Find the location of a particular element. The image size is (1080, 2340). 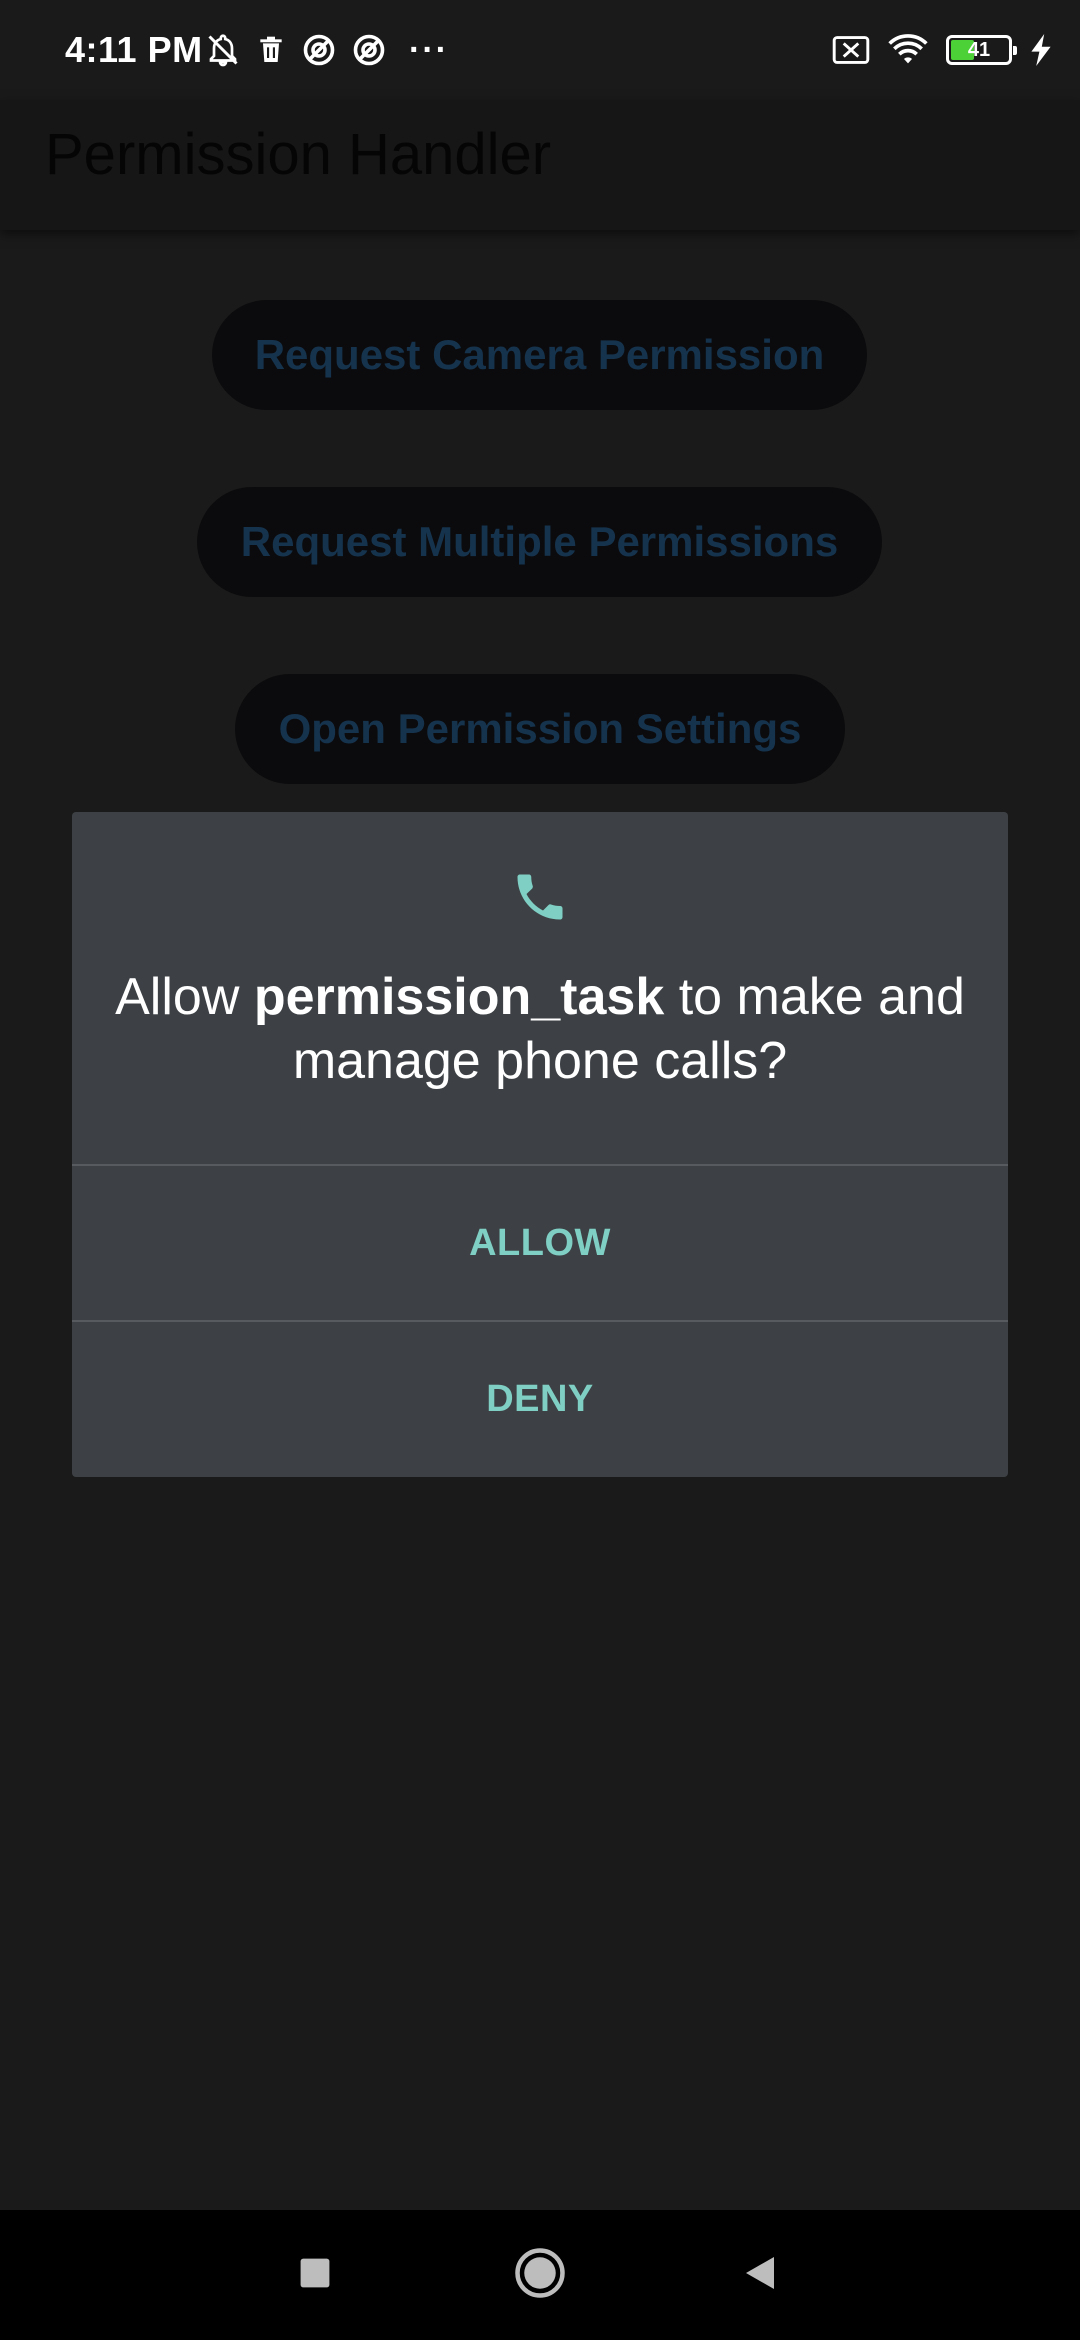

home-icon is located at coordinates (540, 2275).